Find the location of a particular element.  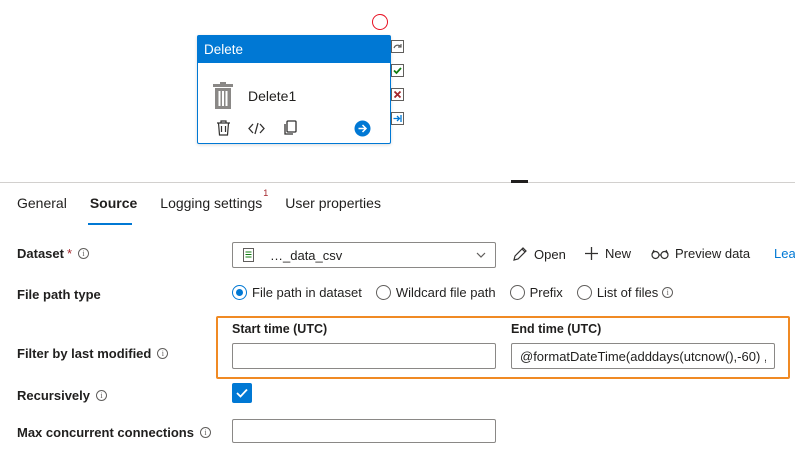

radio-selected-dot is located at coordinates (239, 292).